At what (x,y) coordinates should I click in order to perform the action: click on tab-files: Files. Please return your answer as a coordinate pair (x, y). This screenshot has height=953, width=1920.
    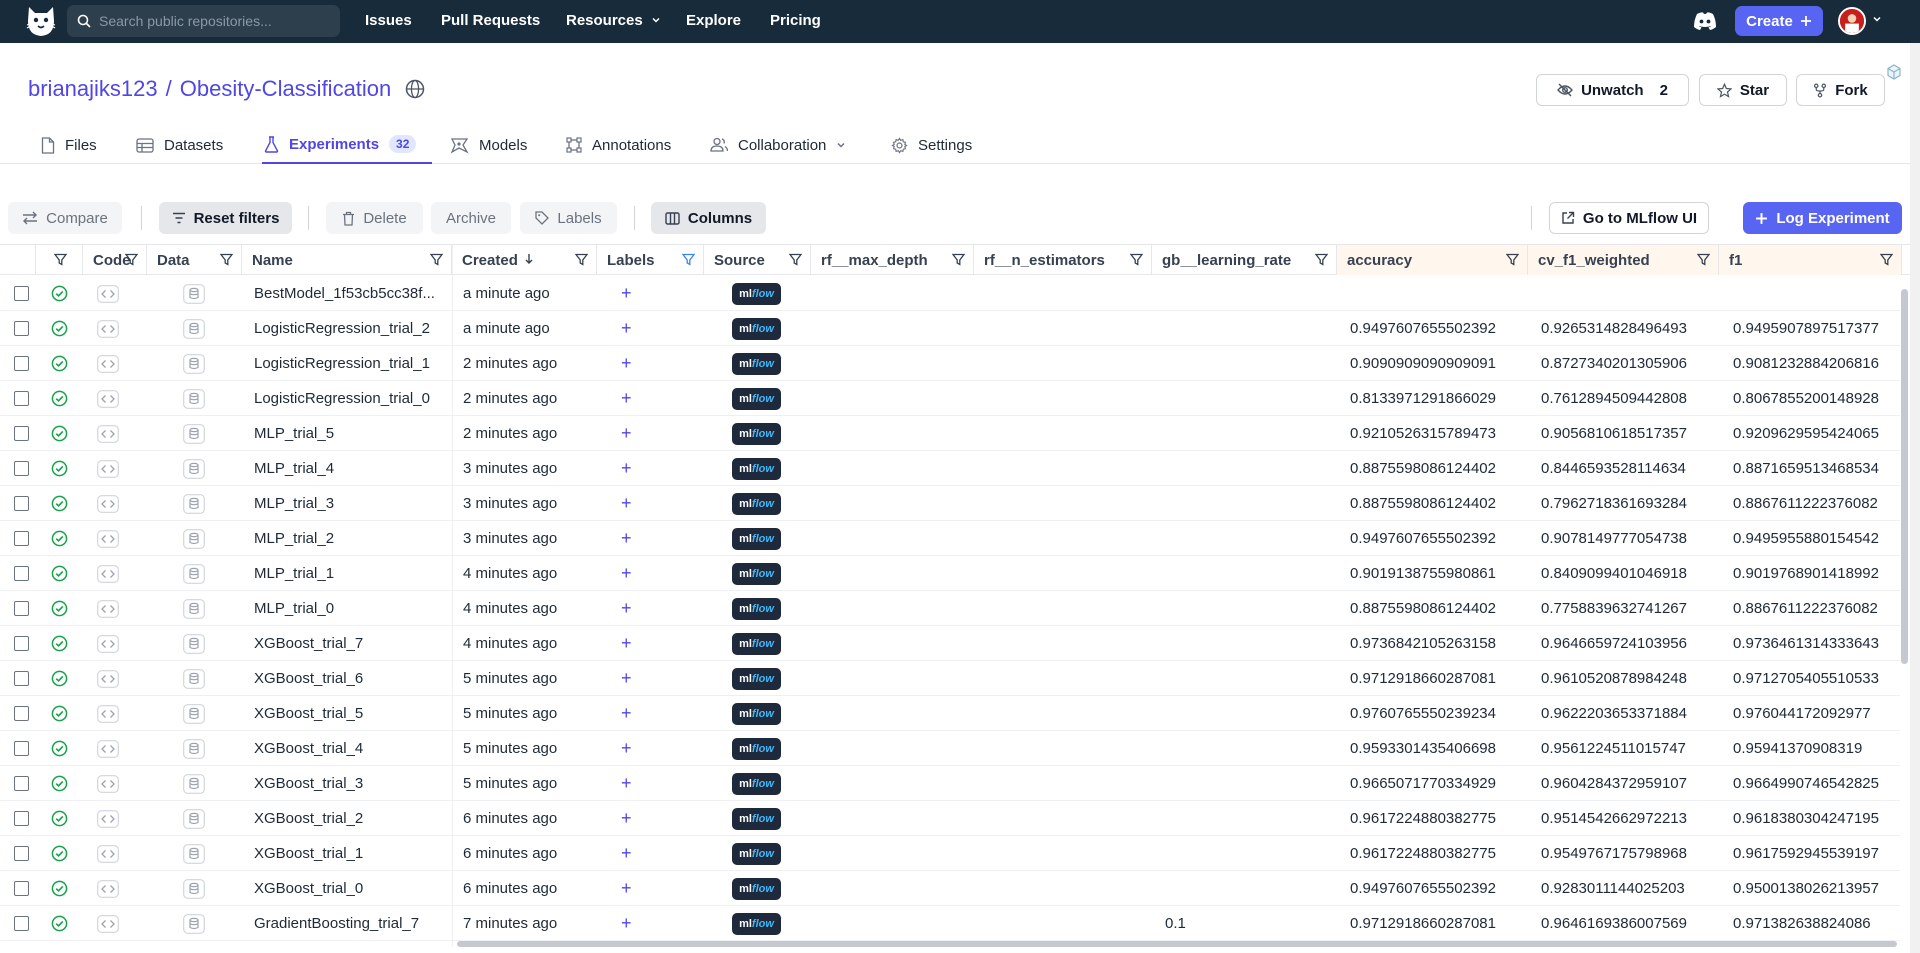
    Looking at the image, I should click on (69, 145).